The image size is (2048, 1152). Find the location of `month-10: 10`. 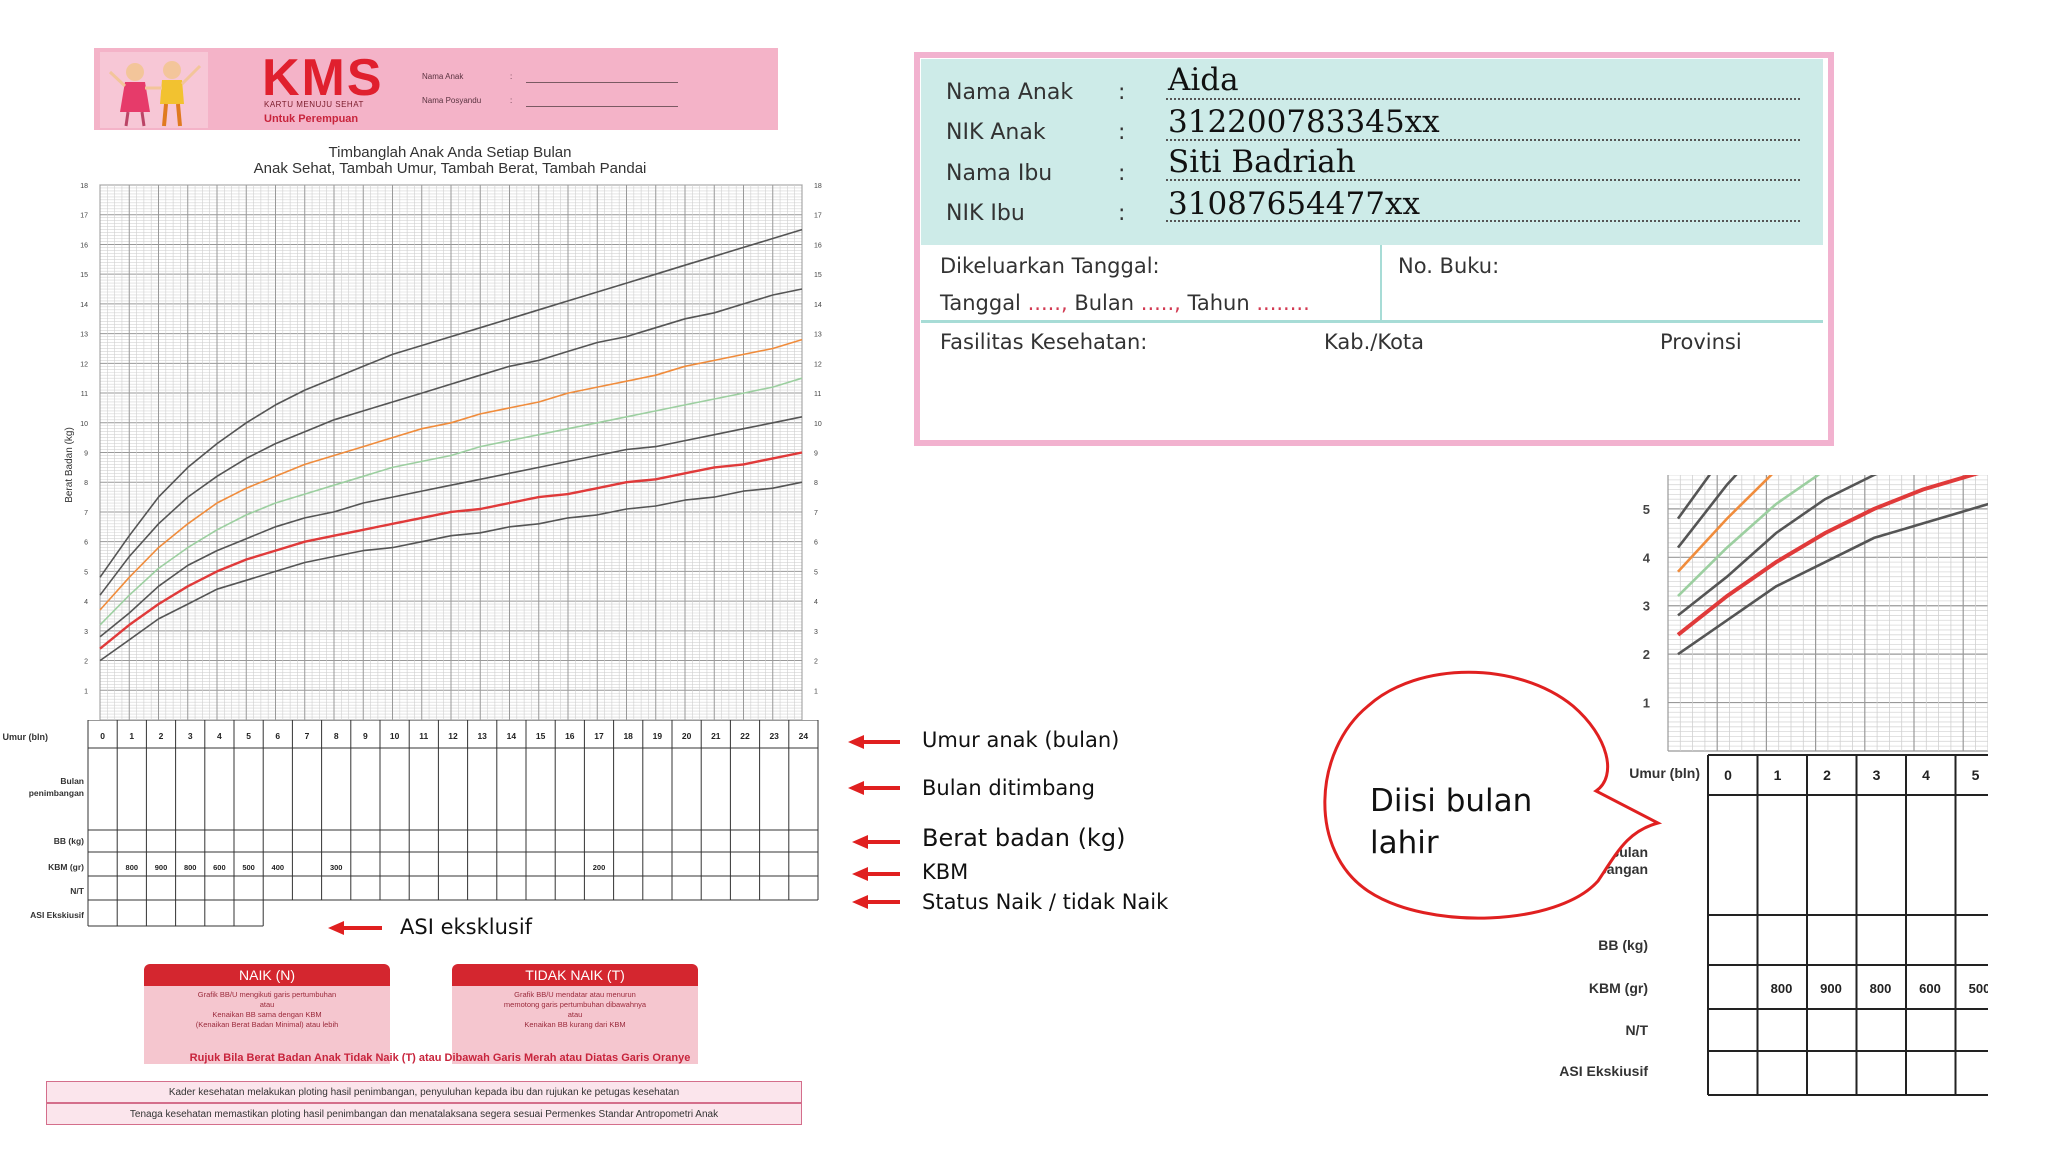

month-10: 10 is located at coordinates (395, 736).